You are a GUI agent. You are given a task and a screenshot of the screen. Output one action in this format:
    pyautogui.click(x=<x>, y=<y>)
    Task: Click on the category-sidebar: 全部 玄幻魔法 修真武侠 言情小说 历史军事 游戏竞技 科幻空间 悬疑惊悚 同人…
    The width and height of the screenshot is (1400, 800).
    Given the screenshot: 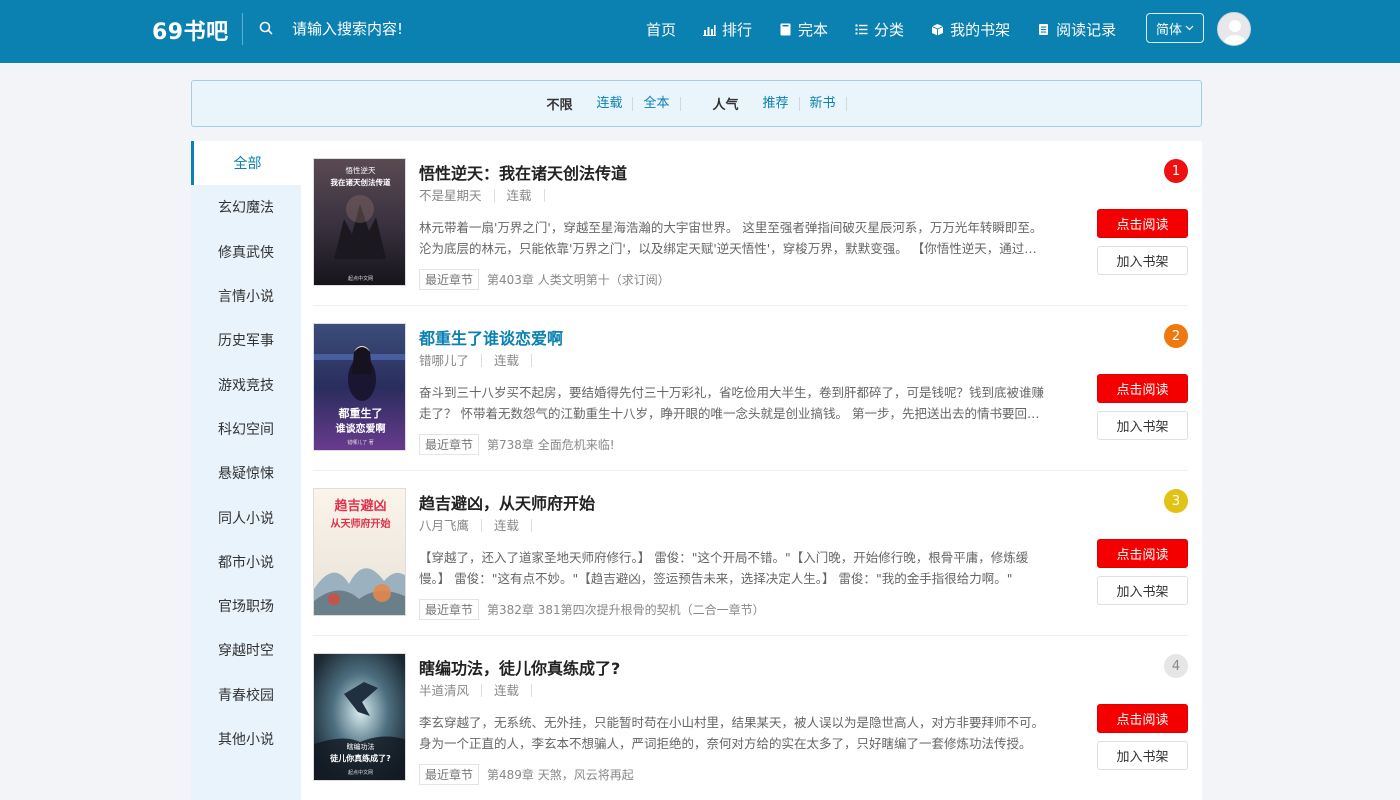 What is the action you would take?
    pyautogui.click(x=246, y=470)
    